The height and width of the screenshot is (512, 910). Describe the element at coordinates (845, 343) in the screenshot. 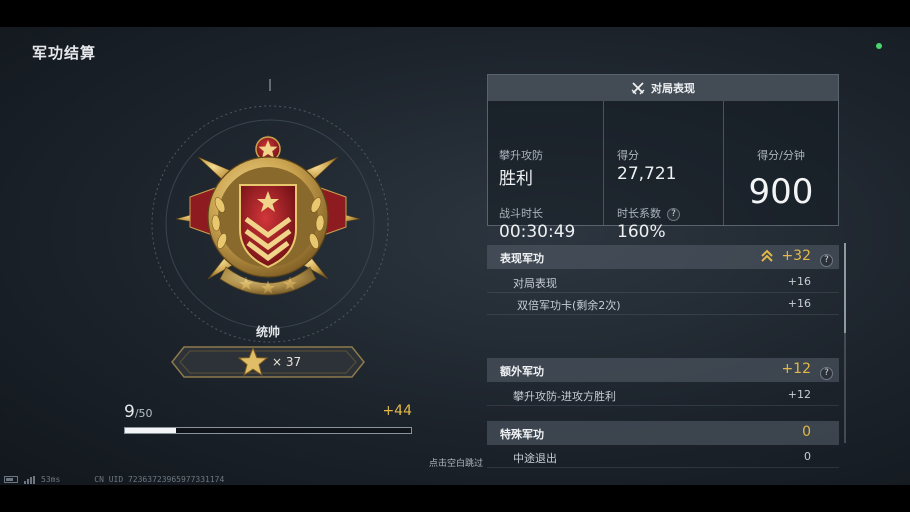

I see `merit-list-scrollbar` at that location.